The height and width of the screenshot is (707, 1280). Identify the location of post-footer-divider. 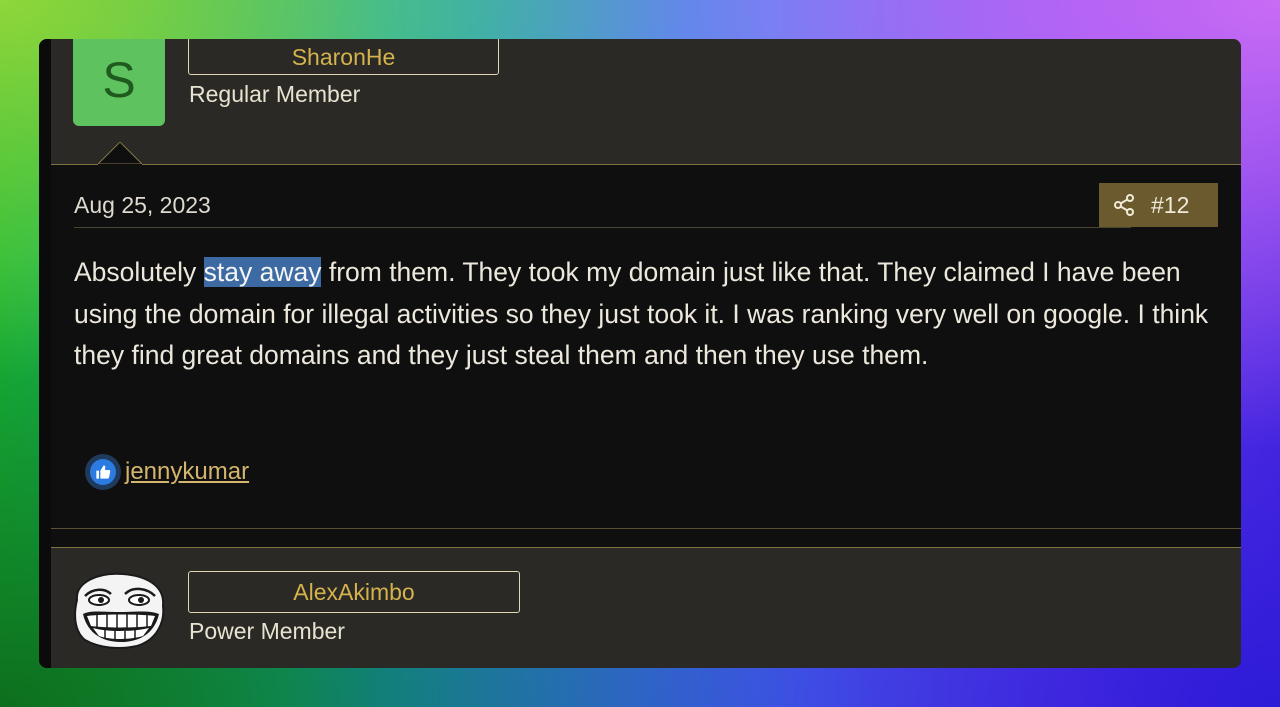
(646, 528).